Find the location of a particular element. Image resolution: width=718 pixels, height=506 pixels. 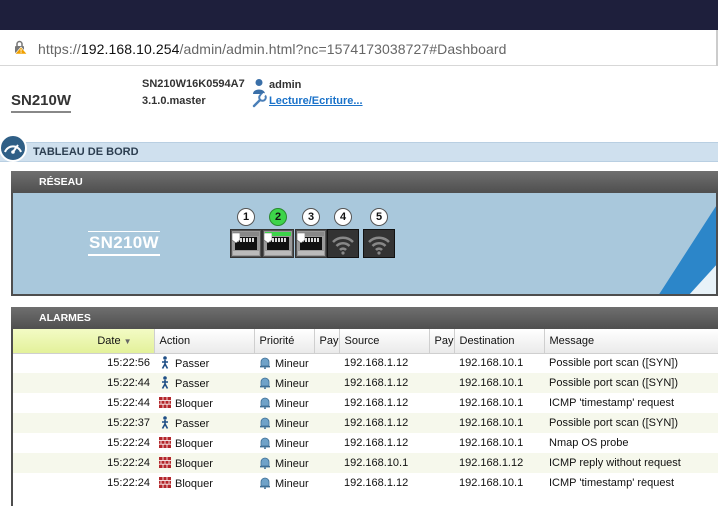

alarm-message: Nmap OS probe is located at coordinates (589, 443).